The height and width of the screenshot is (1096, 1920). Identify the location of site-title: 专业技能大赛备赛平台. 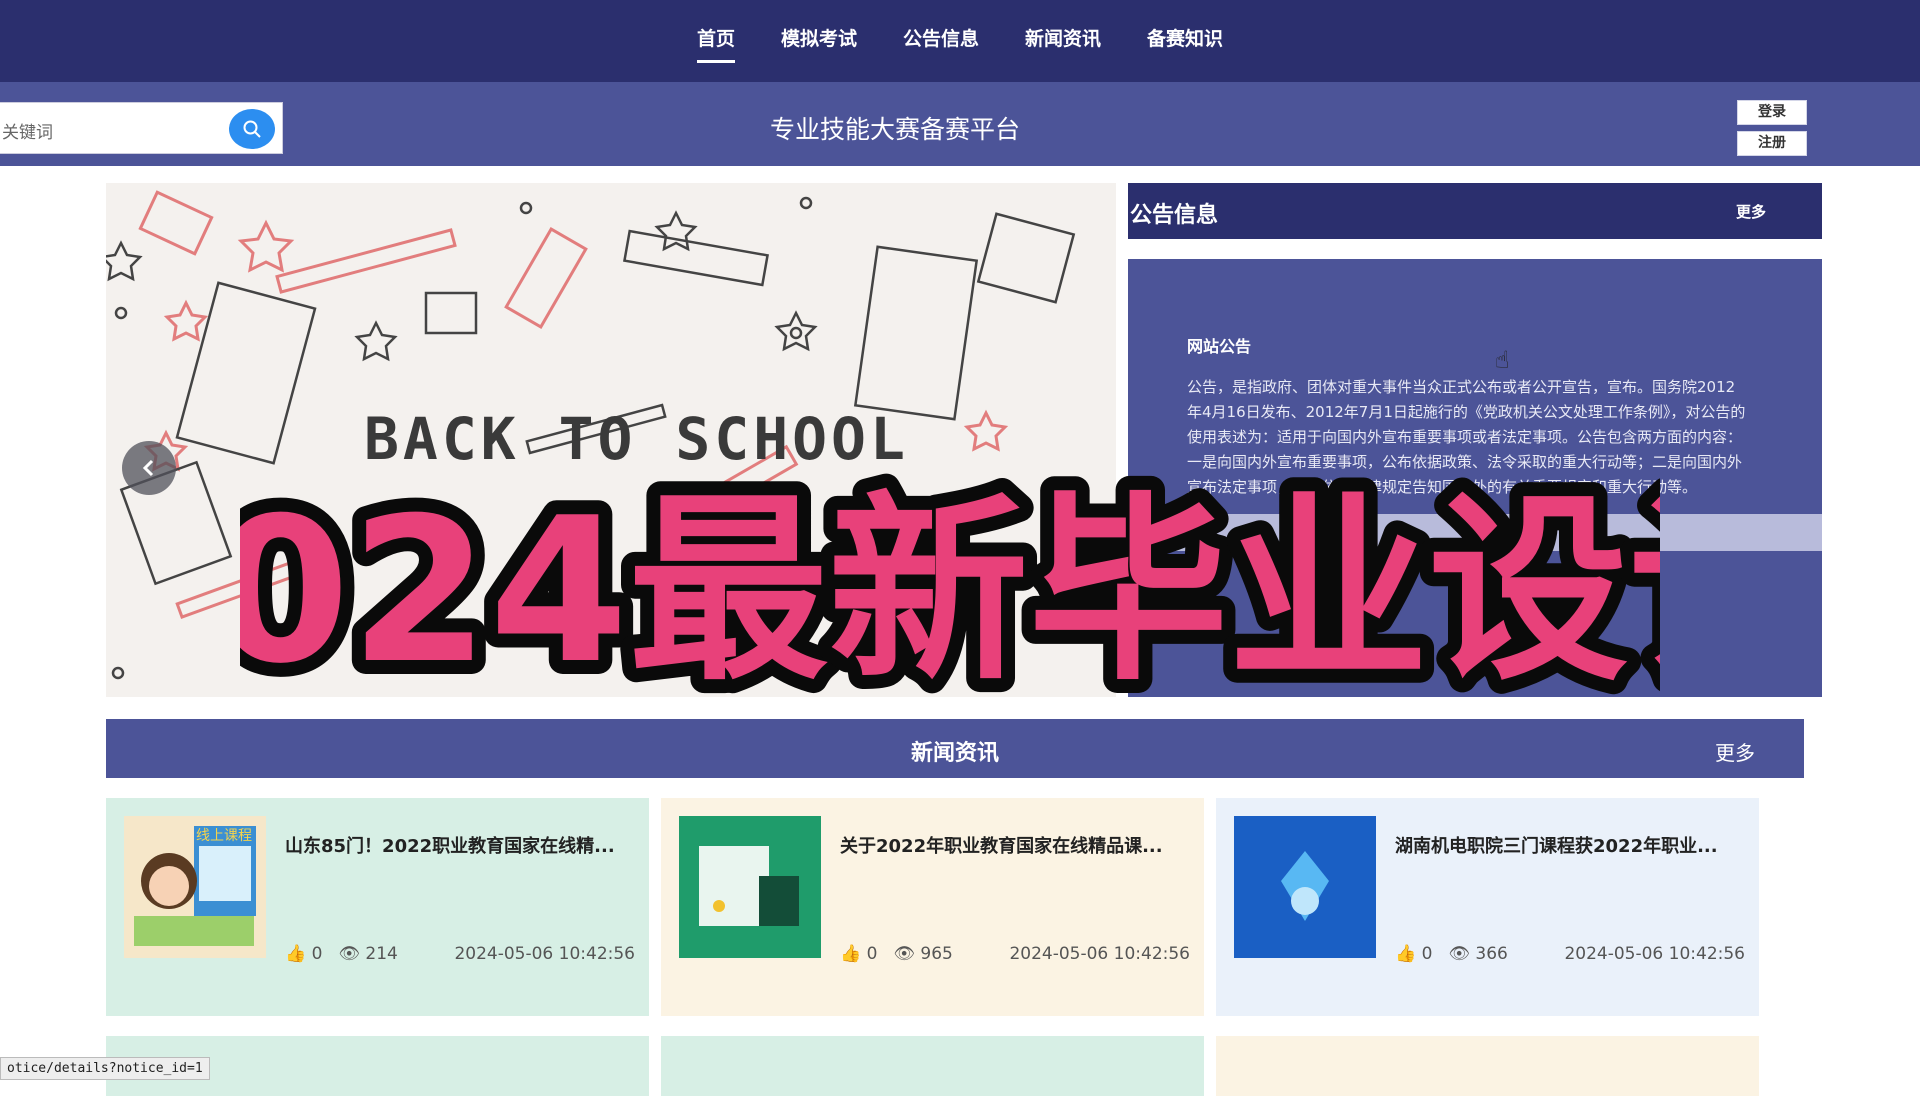
(894, 129).